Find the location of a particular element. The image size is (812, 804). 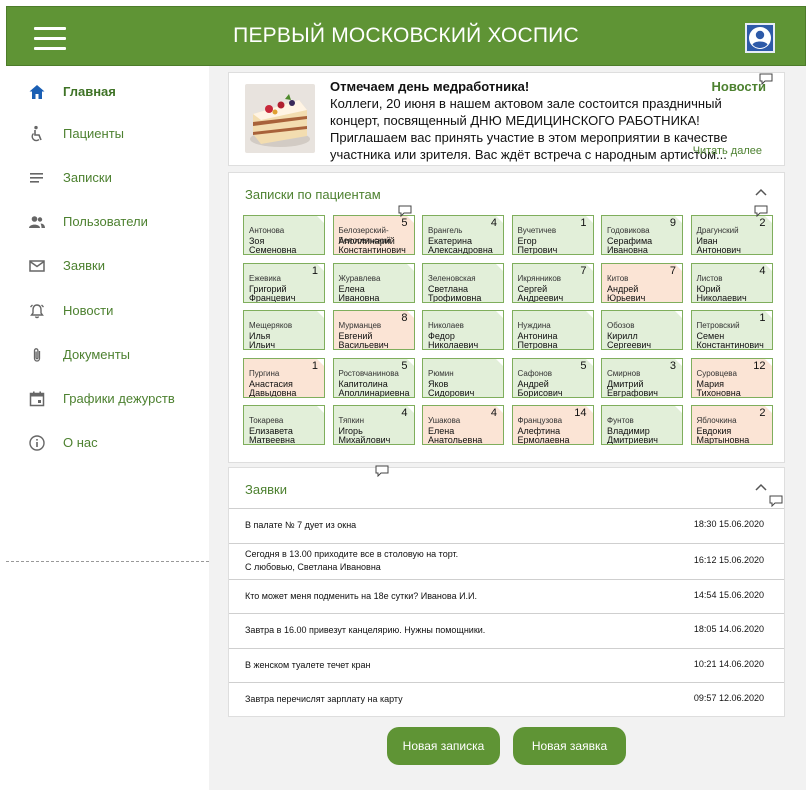

patient-last-name: Ушакова is located at coordinates (444, 420).